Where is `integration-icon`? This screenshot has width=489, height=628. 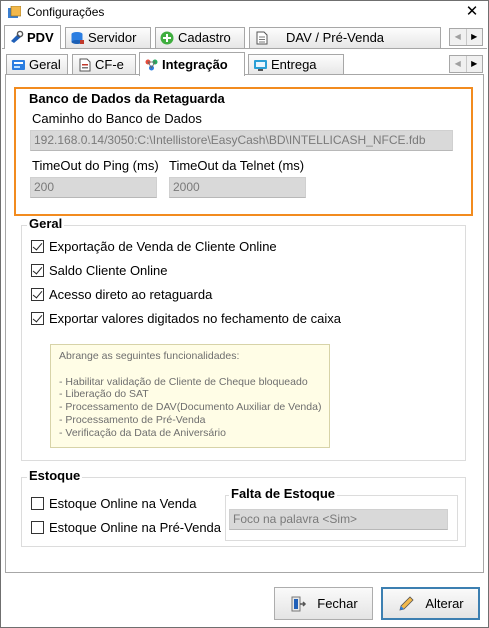 integration-icon is located at coordinates (151, 65).